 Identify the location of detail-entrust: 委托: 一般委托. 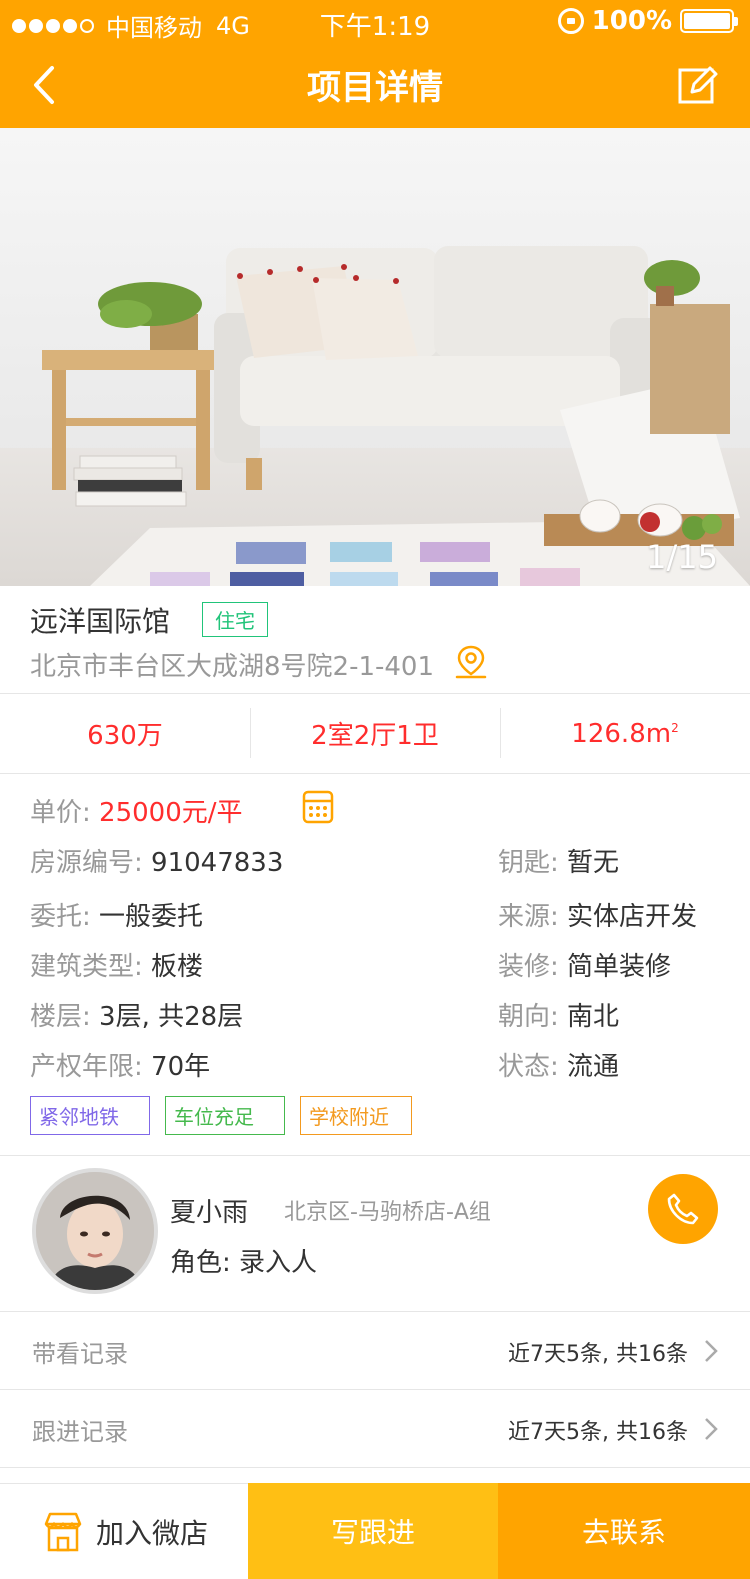
(116, 914).